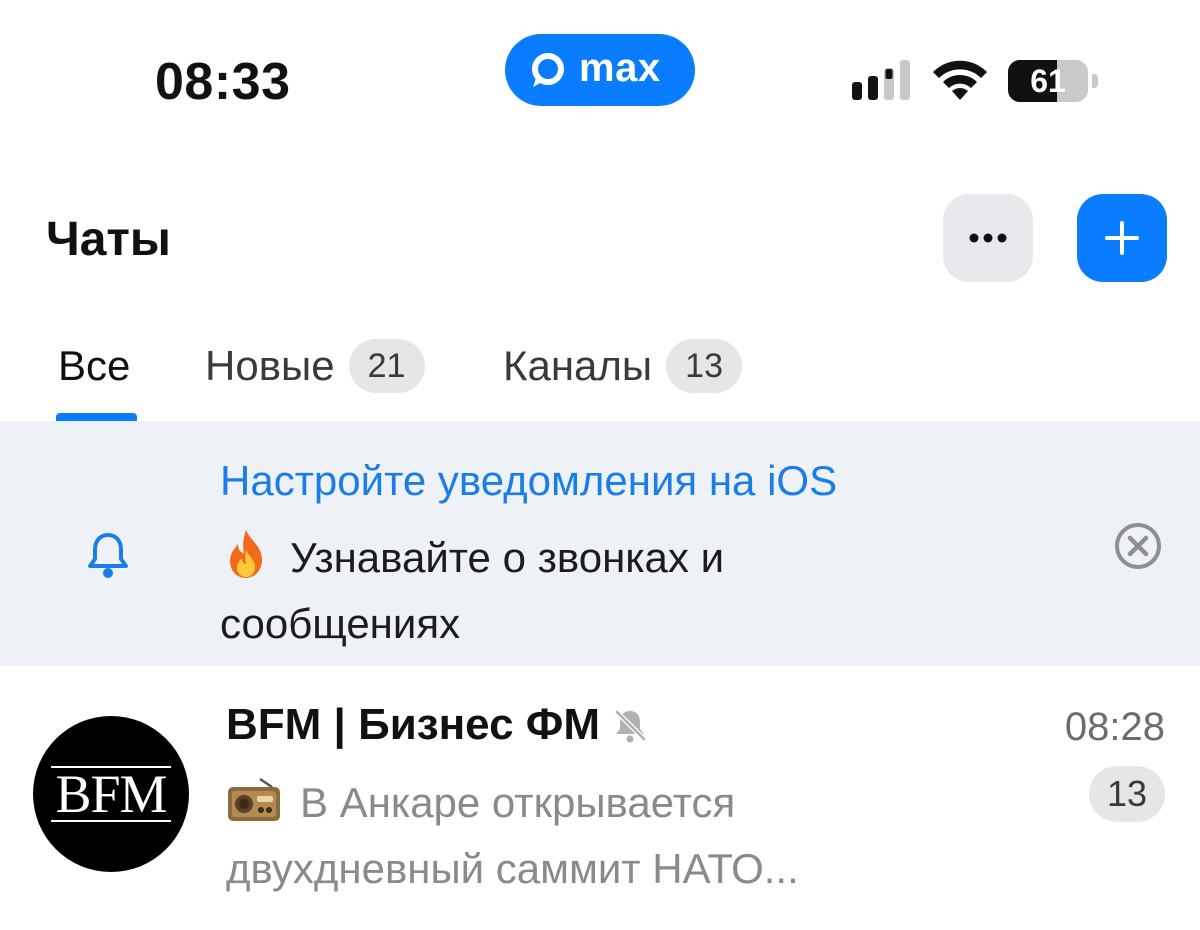 This screenshot has height=930, width=1200. Describe the element at coordinates (472, 590) in the screenshot. I see `banner-text: Узнавайте о звонках и сообщениях` at that location.